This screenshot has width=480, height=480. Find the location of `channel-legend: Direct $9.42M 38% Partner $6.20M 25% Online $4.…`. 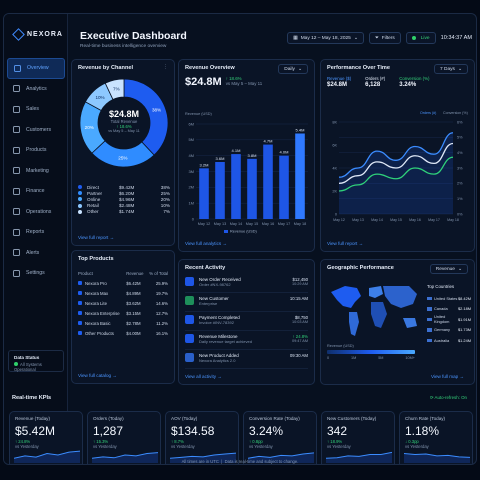

channel-legend: Direct $9.42M 38% Partner $6.20M 25% Online $4.… is located at coordinates (124, 199).